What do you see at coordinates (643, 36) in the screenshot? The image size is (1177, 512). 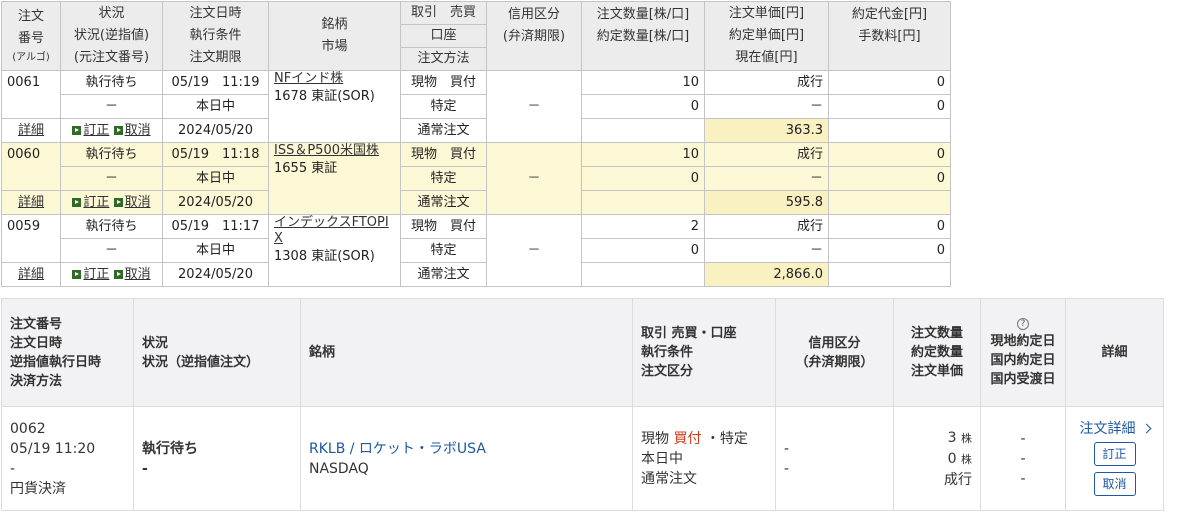 I see `header-quantity: 注文数量[株/口] 約定数量[株/口]` at bounding box center [643, 36].